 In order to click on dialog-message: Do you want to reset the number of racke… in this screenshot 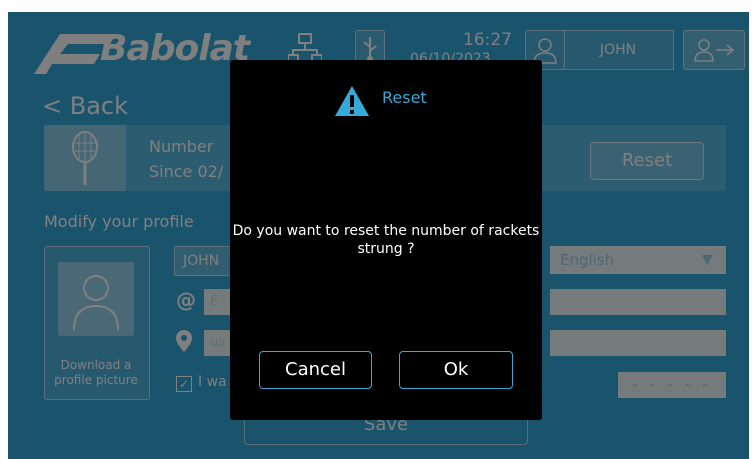, I will do `click(386, 240)`.